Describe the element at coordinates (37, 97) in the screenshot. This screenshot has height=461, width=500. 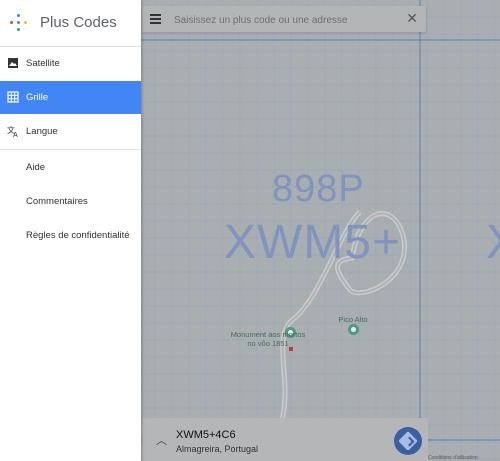
I see `sidebar-item-label: Grille` at that location.